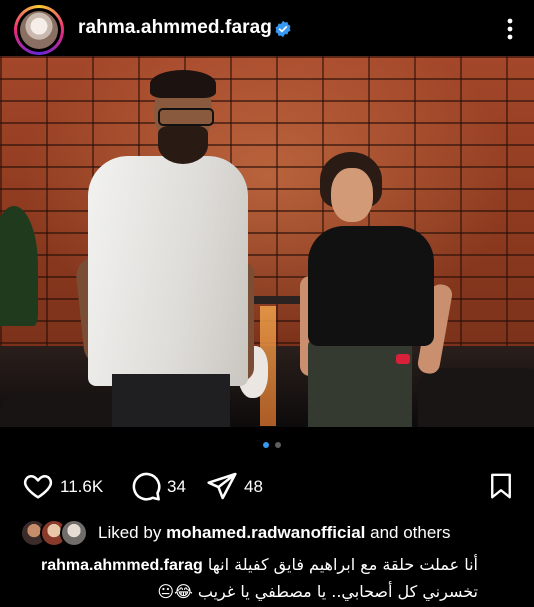 This screenshot has width=534, height=607. I want to click on avatar, so click(39, 30).